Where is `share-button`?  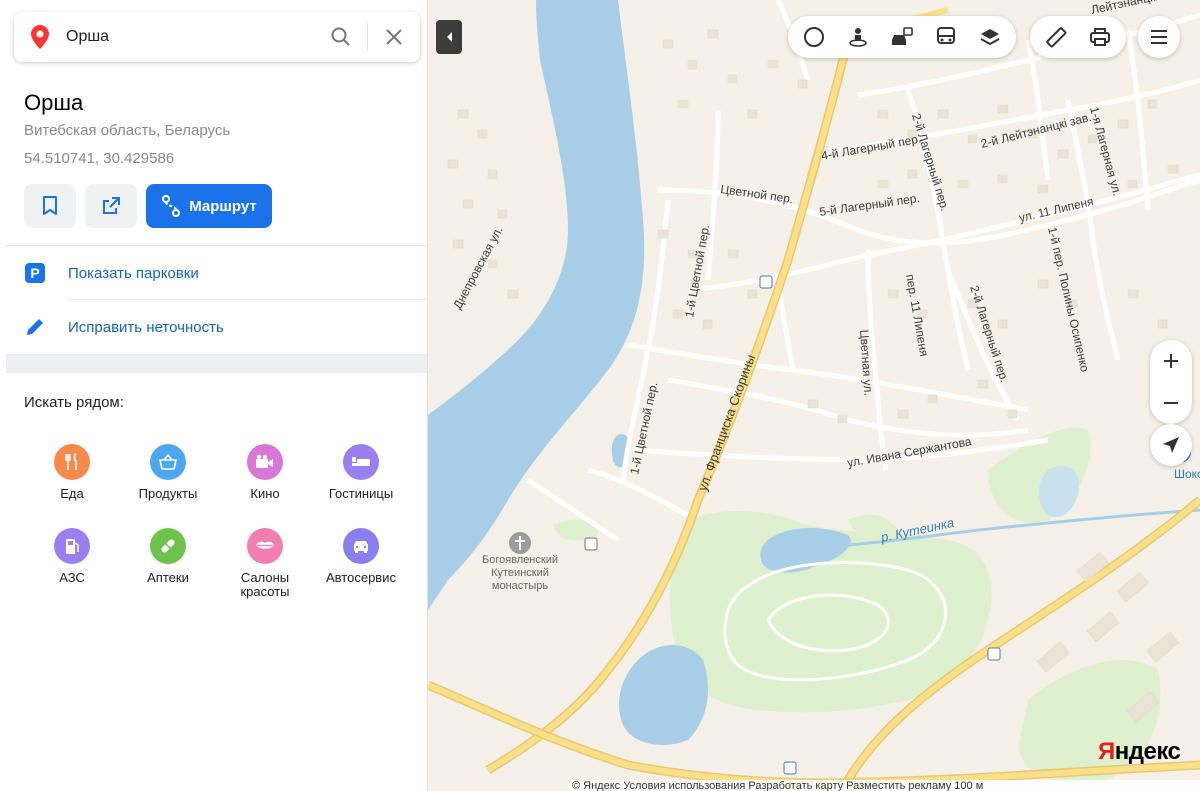 share-button is located at coordinates (111, 206).